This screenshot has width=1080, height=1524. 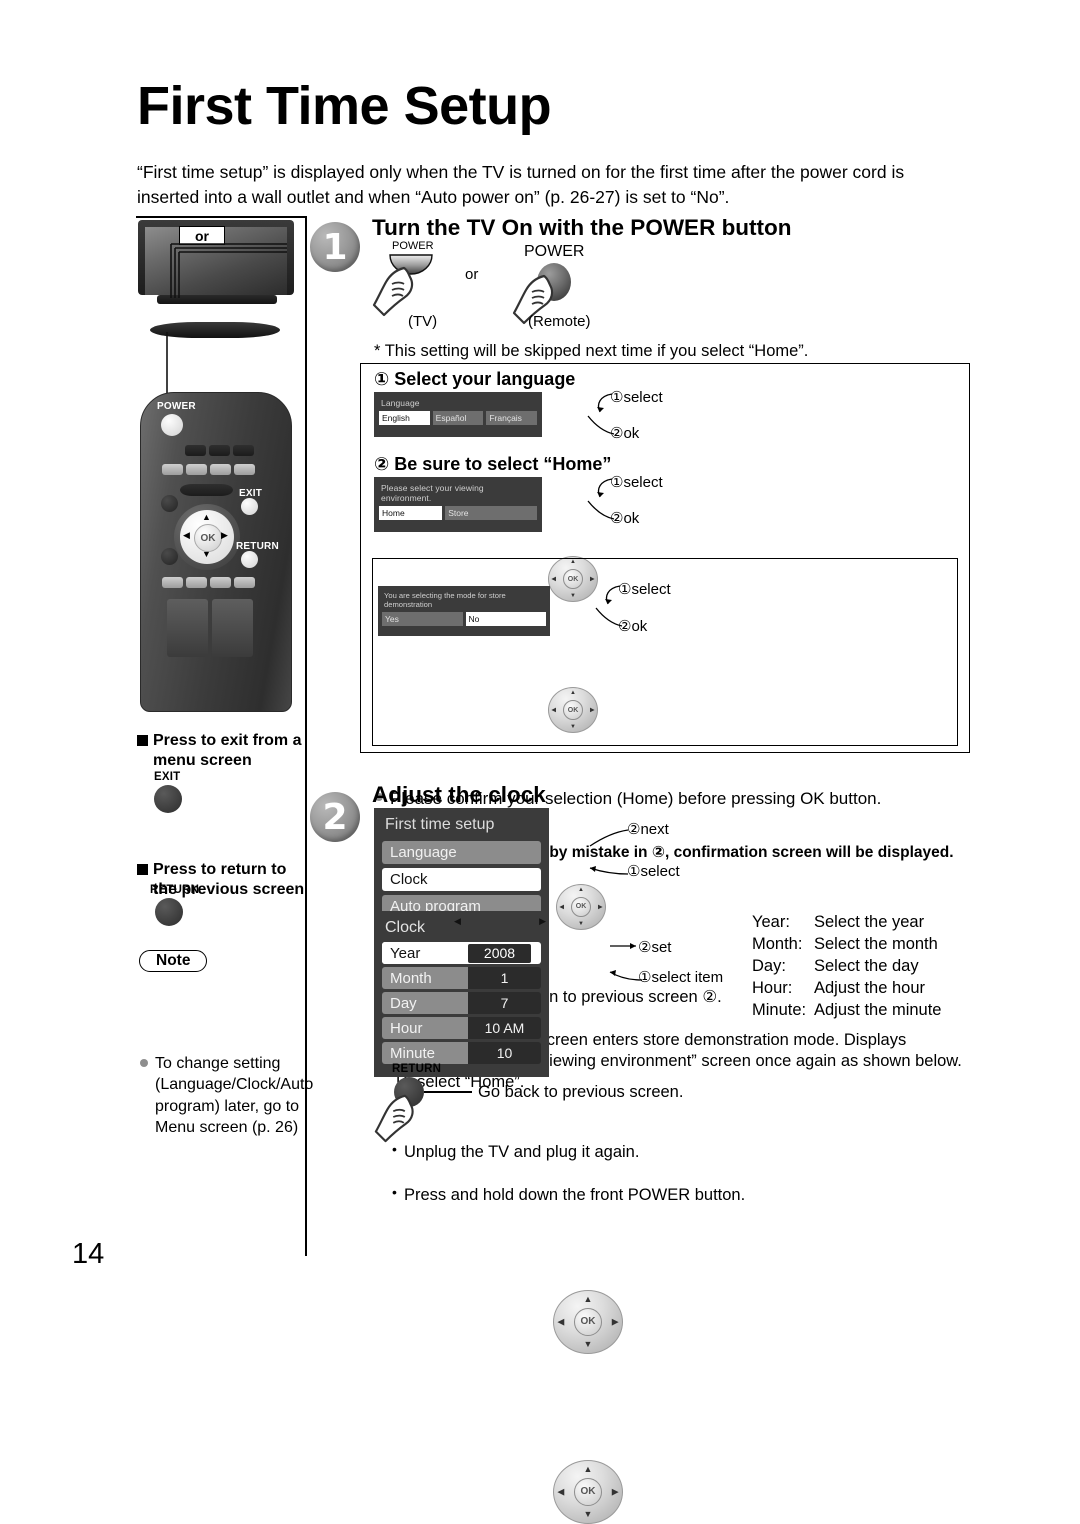 What do you see at coordinates (249, 506) in the screenshot?
I see `remote-exit-button` at bounding box center [249, 506].